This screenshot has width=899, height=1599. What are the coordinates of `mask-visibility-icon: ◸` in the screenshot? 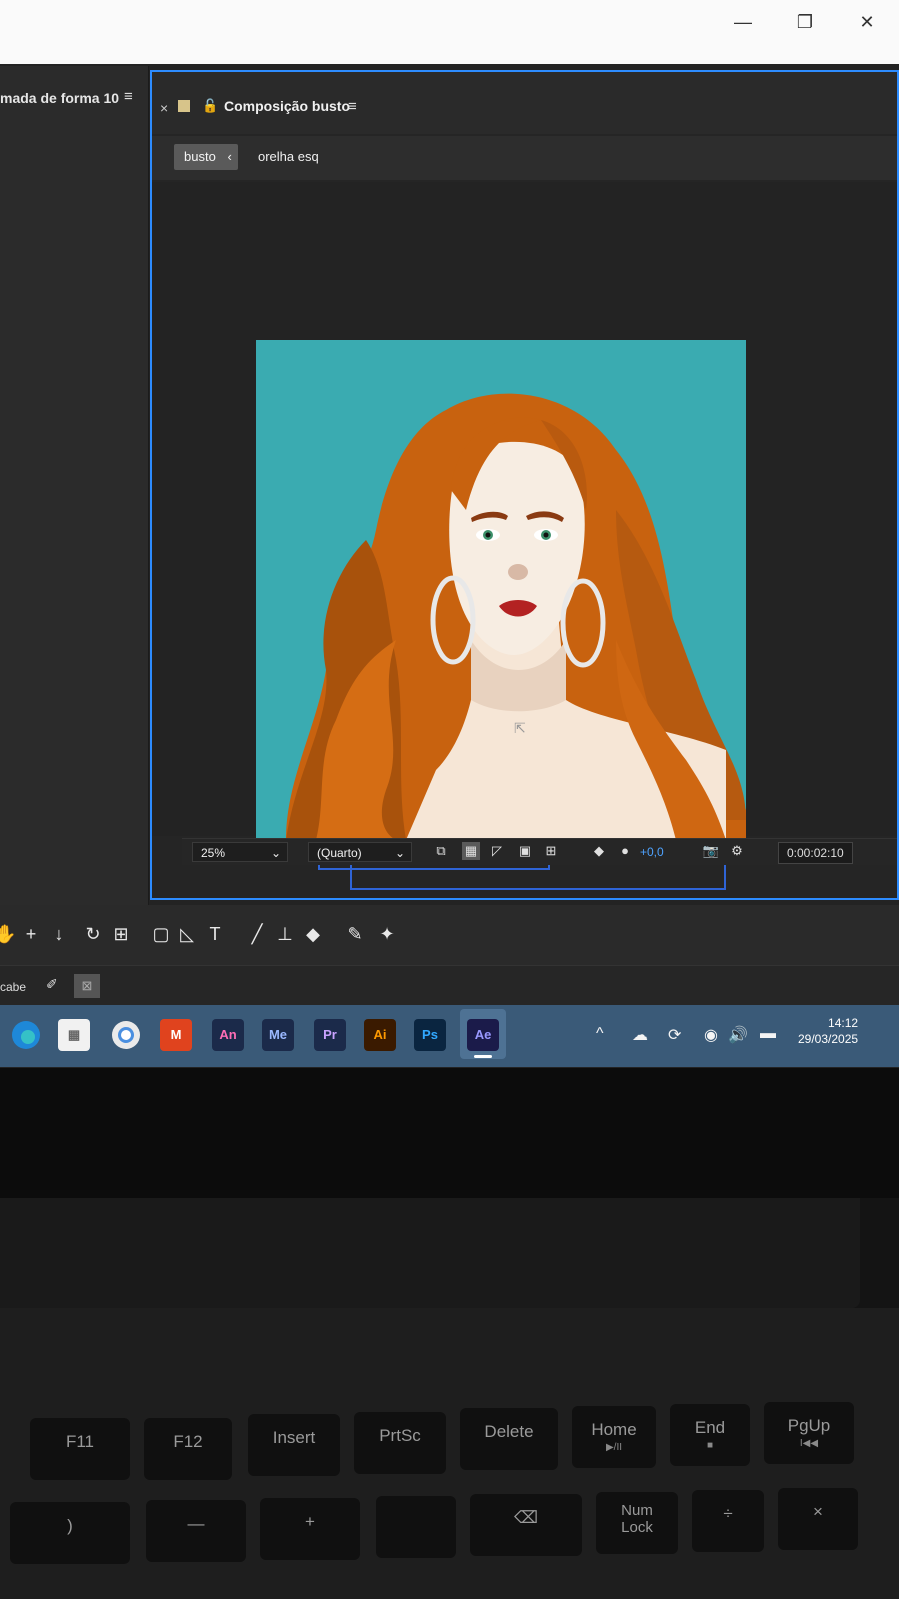 It's located at (497, 851).